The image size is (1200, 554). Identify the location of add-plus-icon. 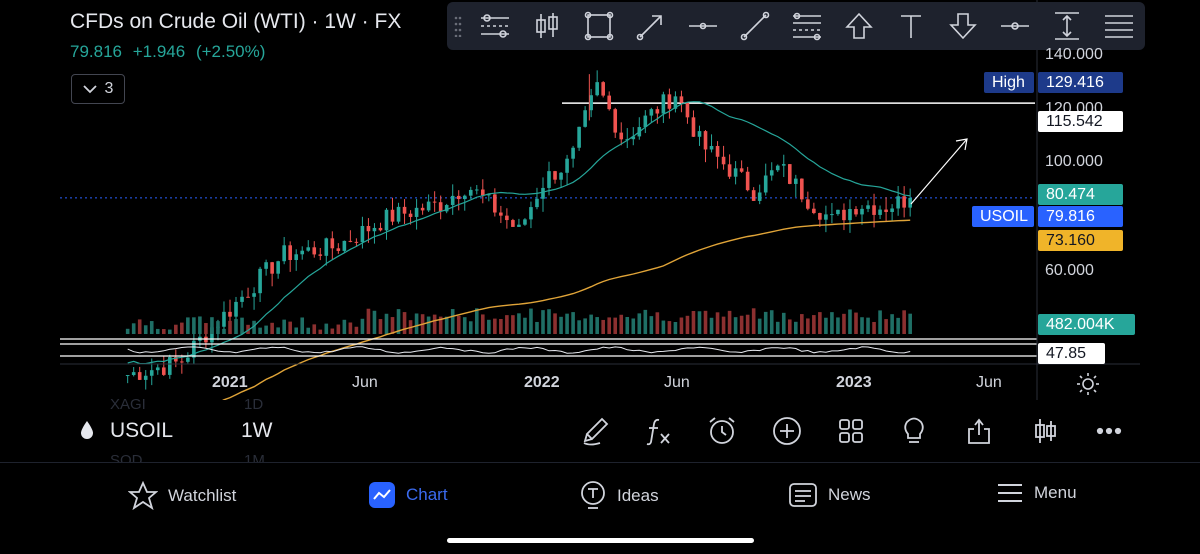
(787, 431).